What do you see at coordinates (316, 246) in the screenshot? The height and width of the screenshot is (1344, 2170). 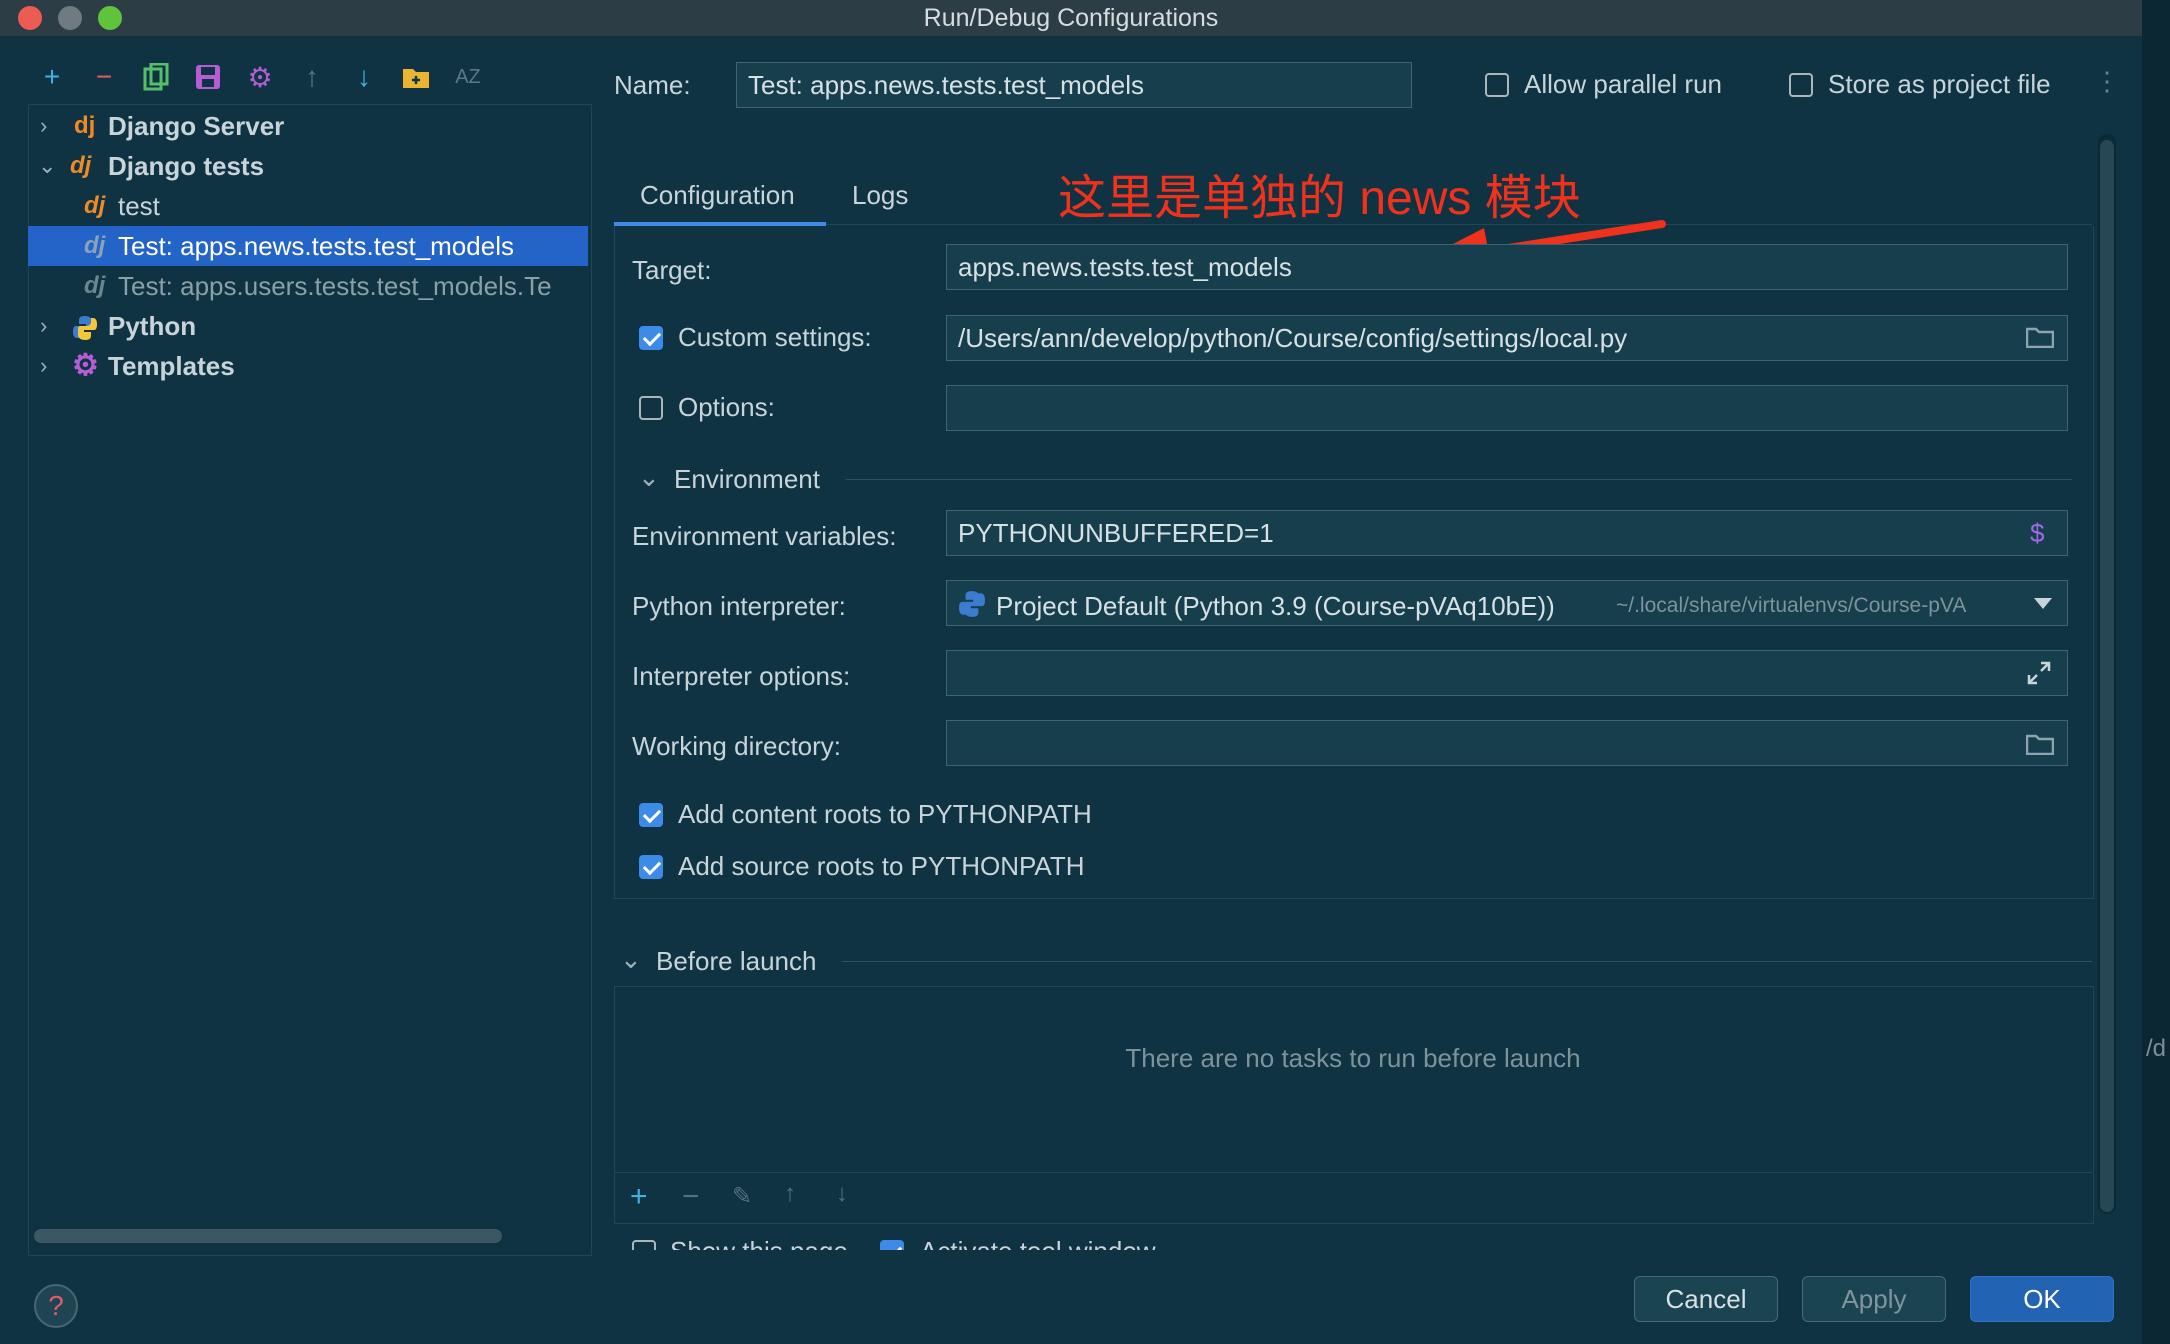 I see `tree-item-label: Test: apps.news.tests.test_models` at bounding box center [316, 246].